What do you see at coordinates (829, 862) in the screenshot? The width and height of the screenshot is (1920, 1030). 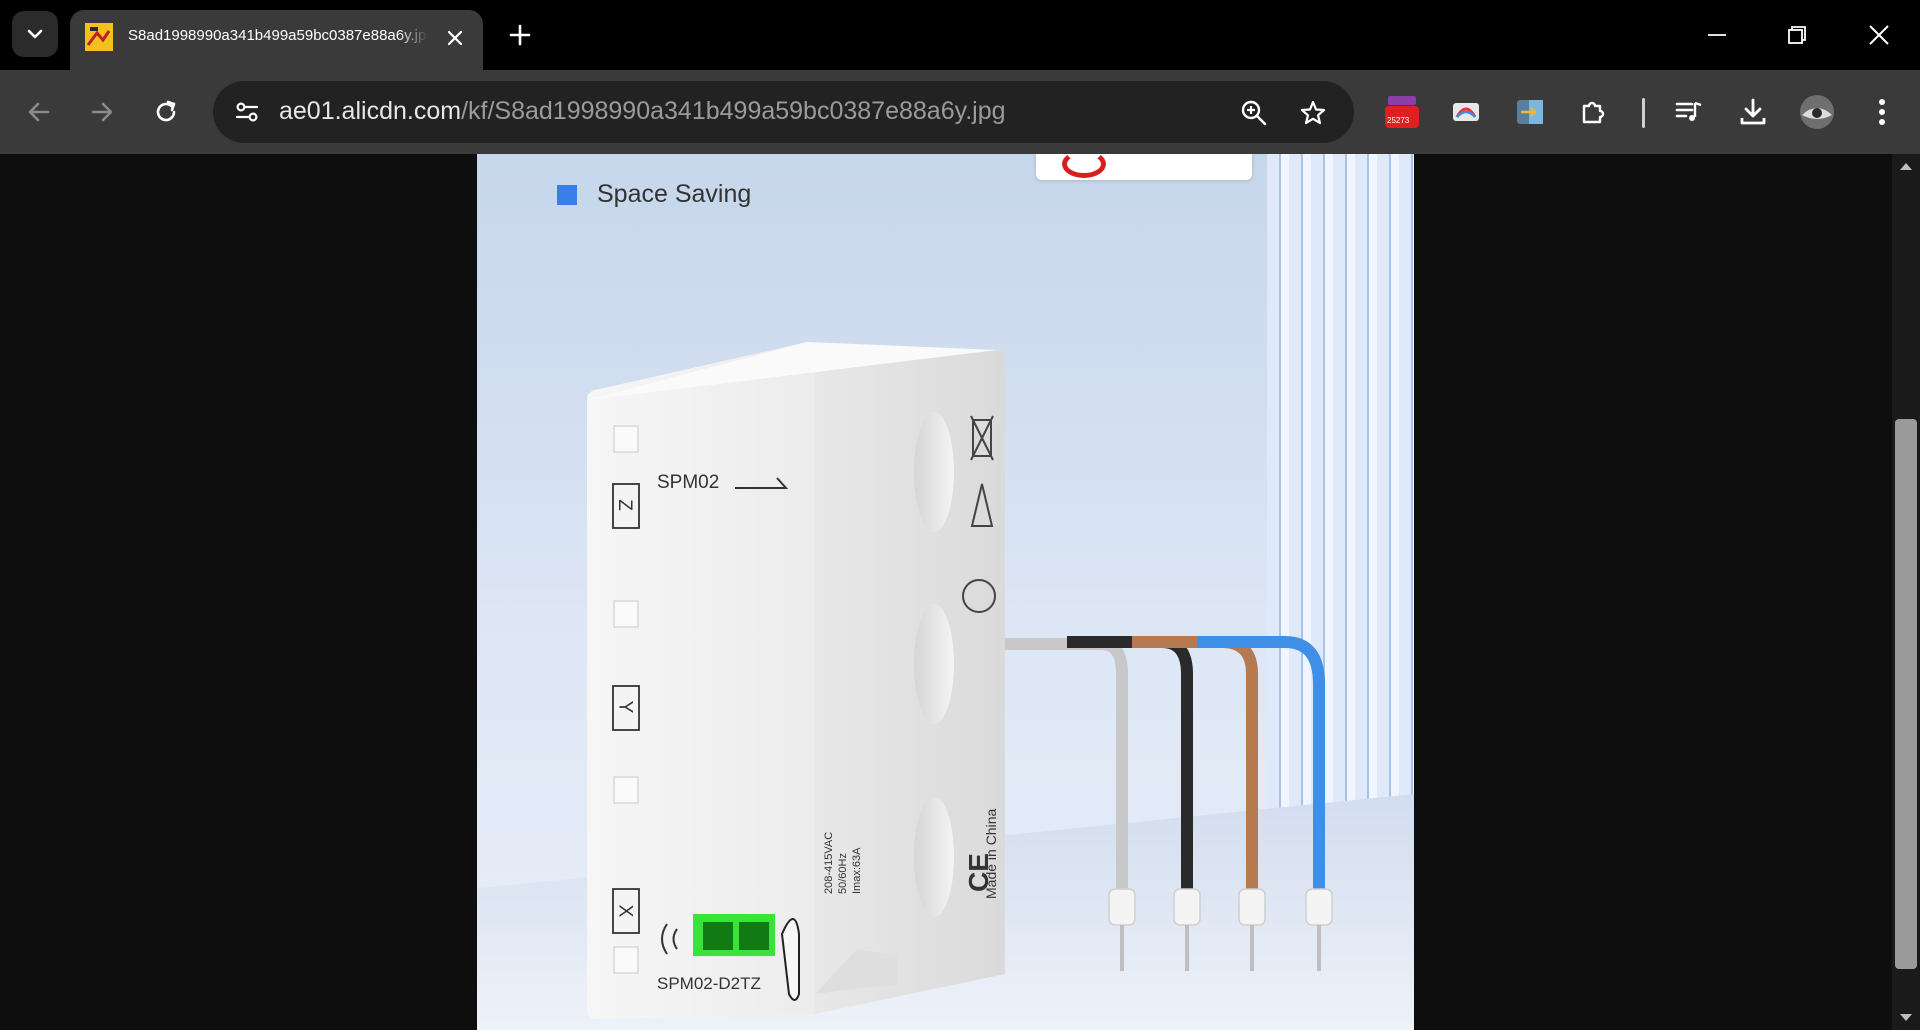 I see `rating-line-1: 208-415VAC` at bounding box center [829, 862].